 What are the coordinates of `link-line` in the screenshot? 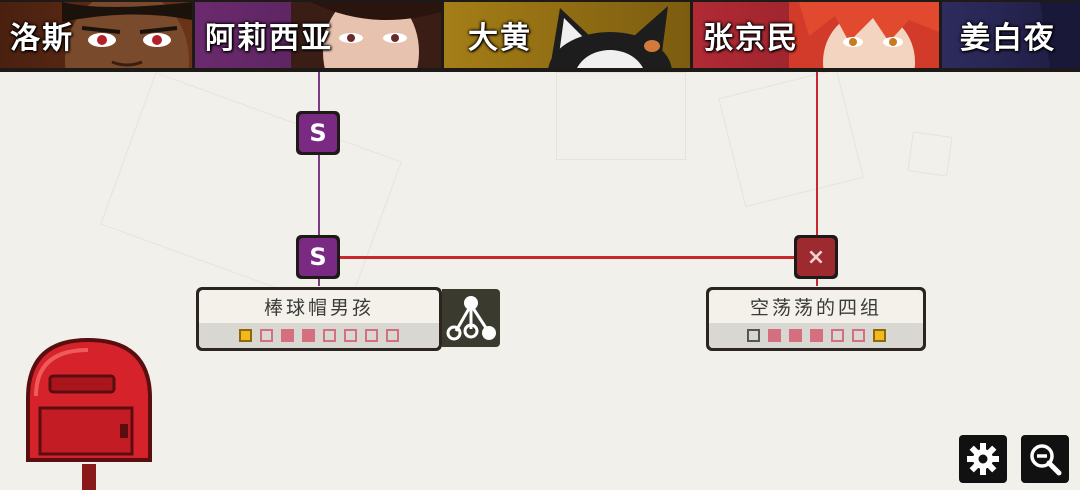 It's located at (568, 257).